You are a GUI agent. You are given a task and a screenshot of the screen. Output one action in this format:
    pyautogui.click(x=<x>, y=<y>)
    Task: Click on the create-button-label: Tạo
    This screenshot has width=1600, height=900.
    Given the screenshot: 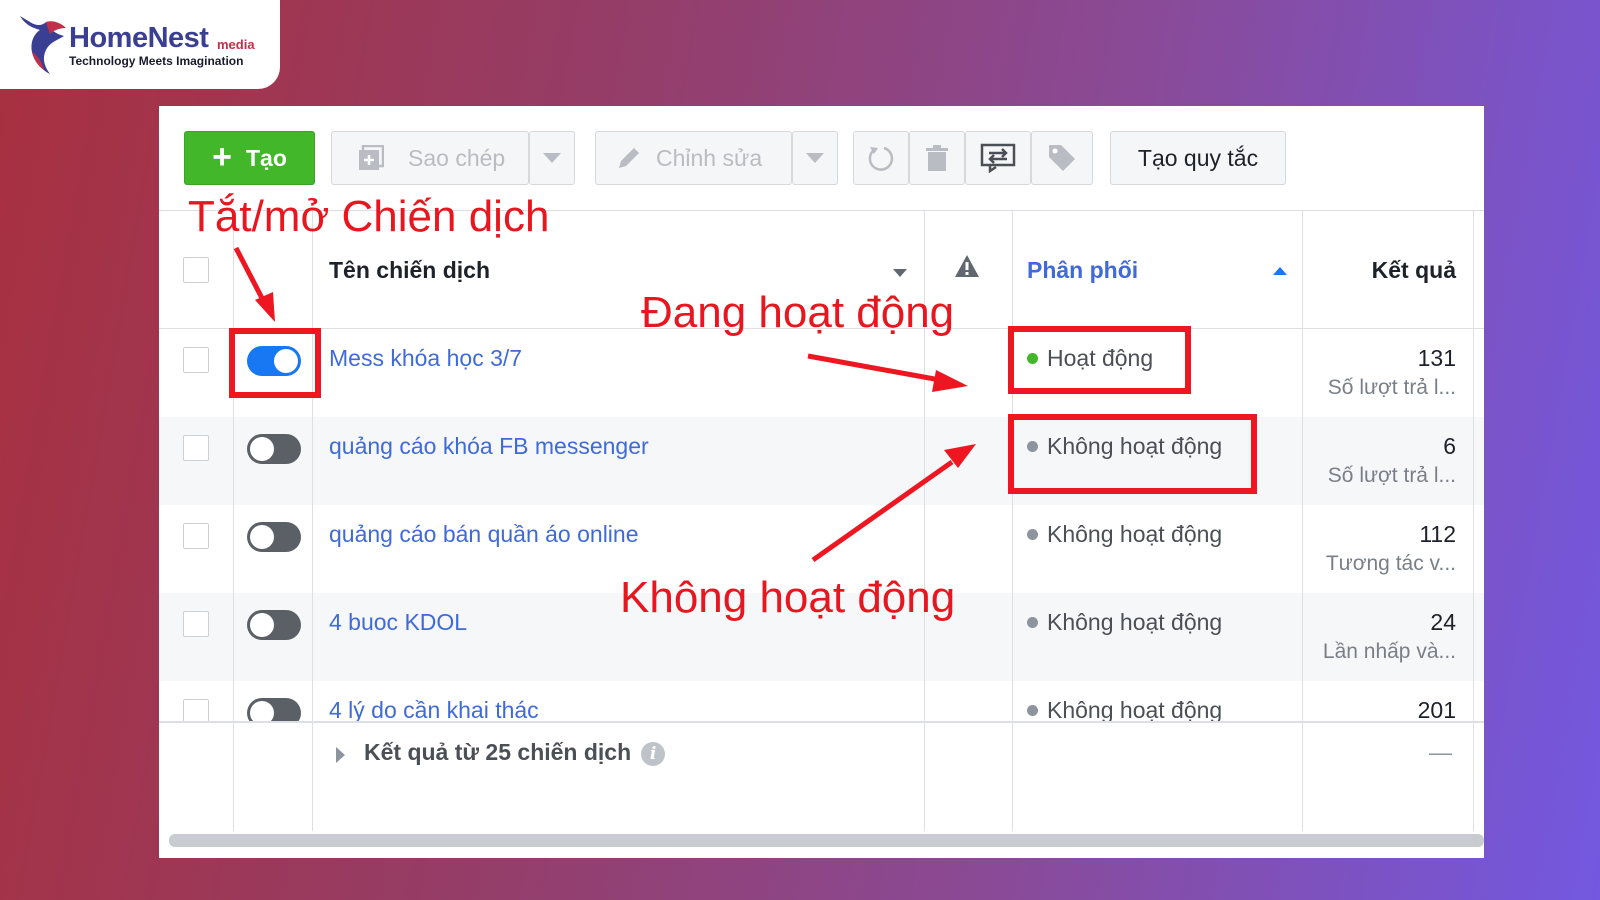 What is the action you would take?
    pyautogui.click(x=266, y=157)
    